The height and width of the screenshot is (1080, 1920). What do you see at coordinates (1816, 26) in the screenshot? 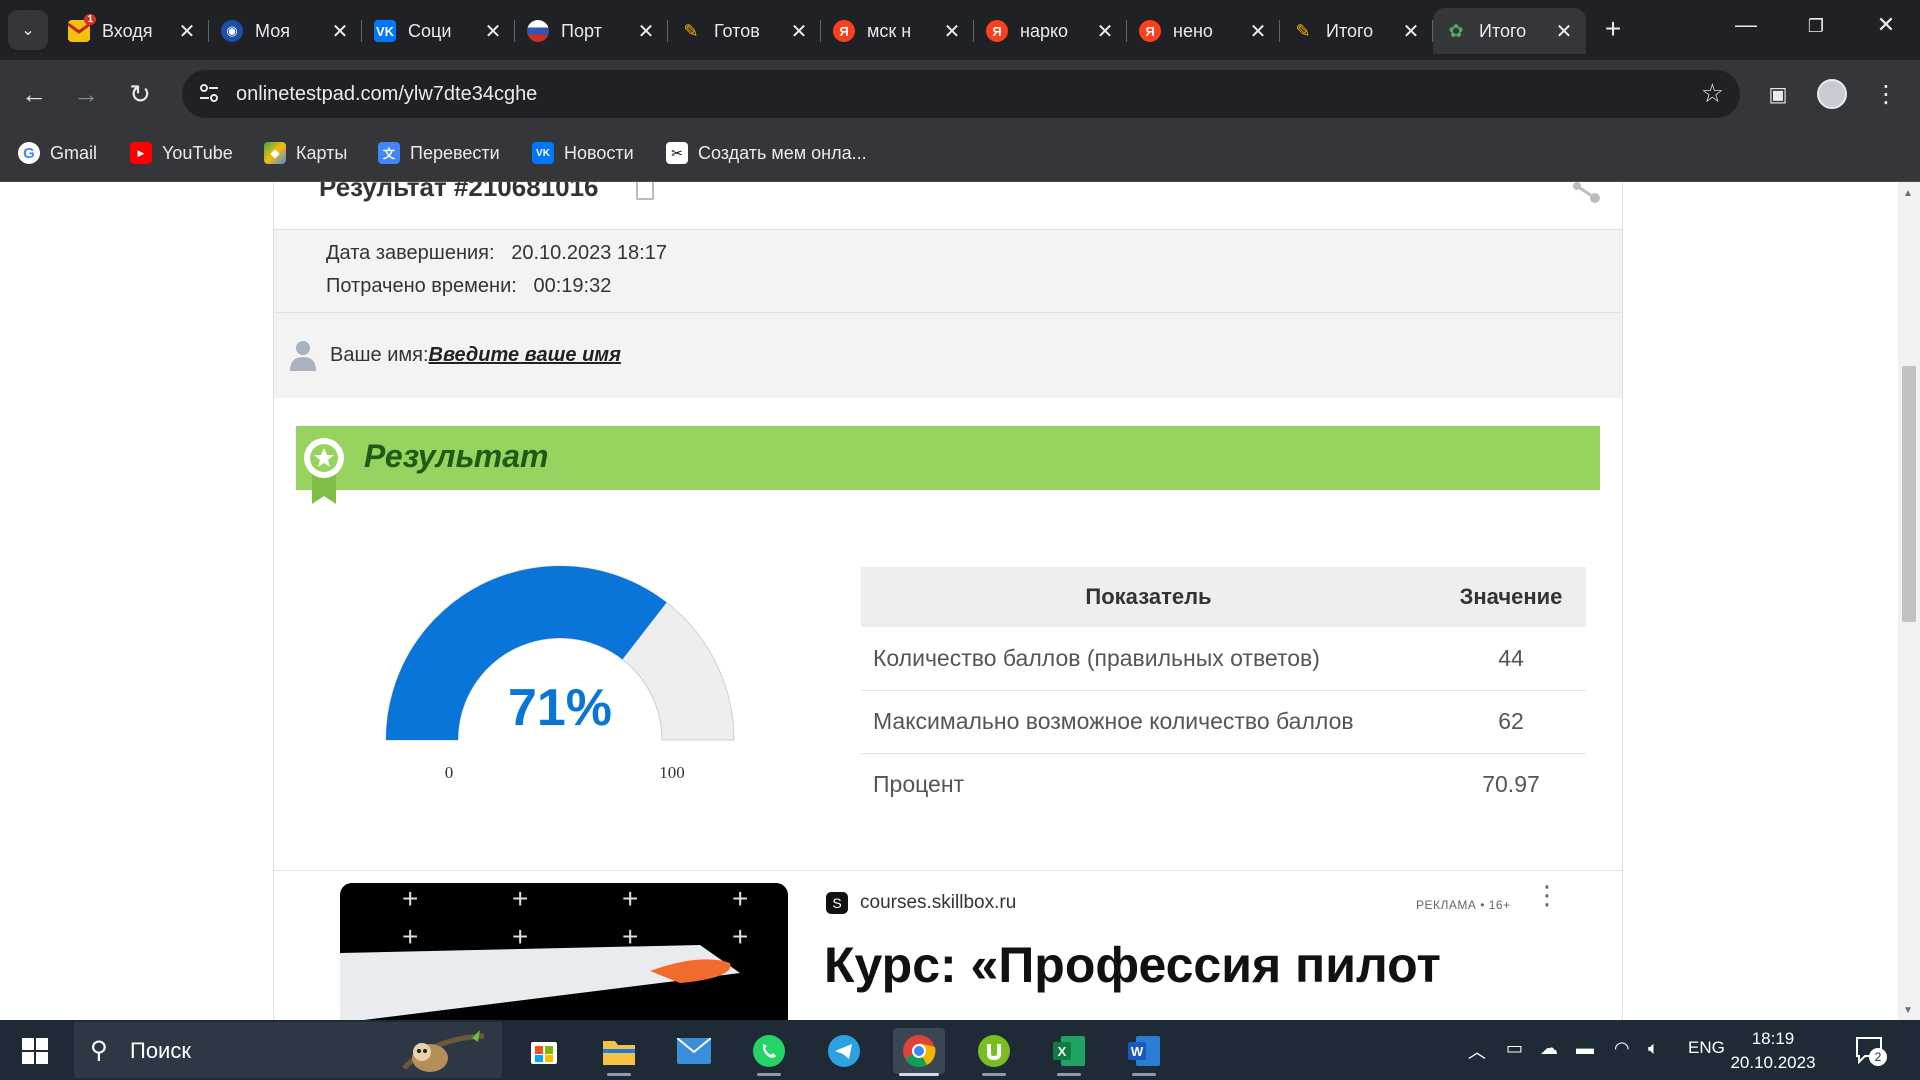
I see `restore-icon: ❐` at bounding box center [1816, 26].